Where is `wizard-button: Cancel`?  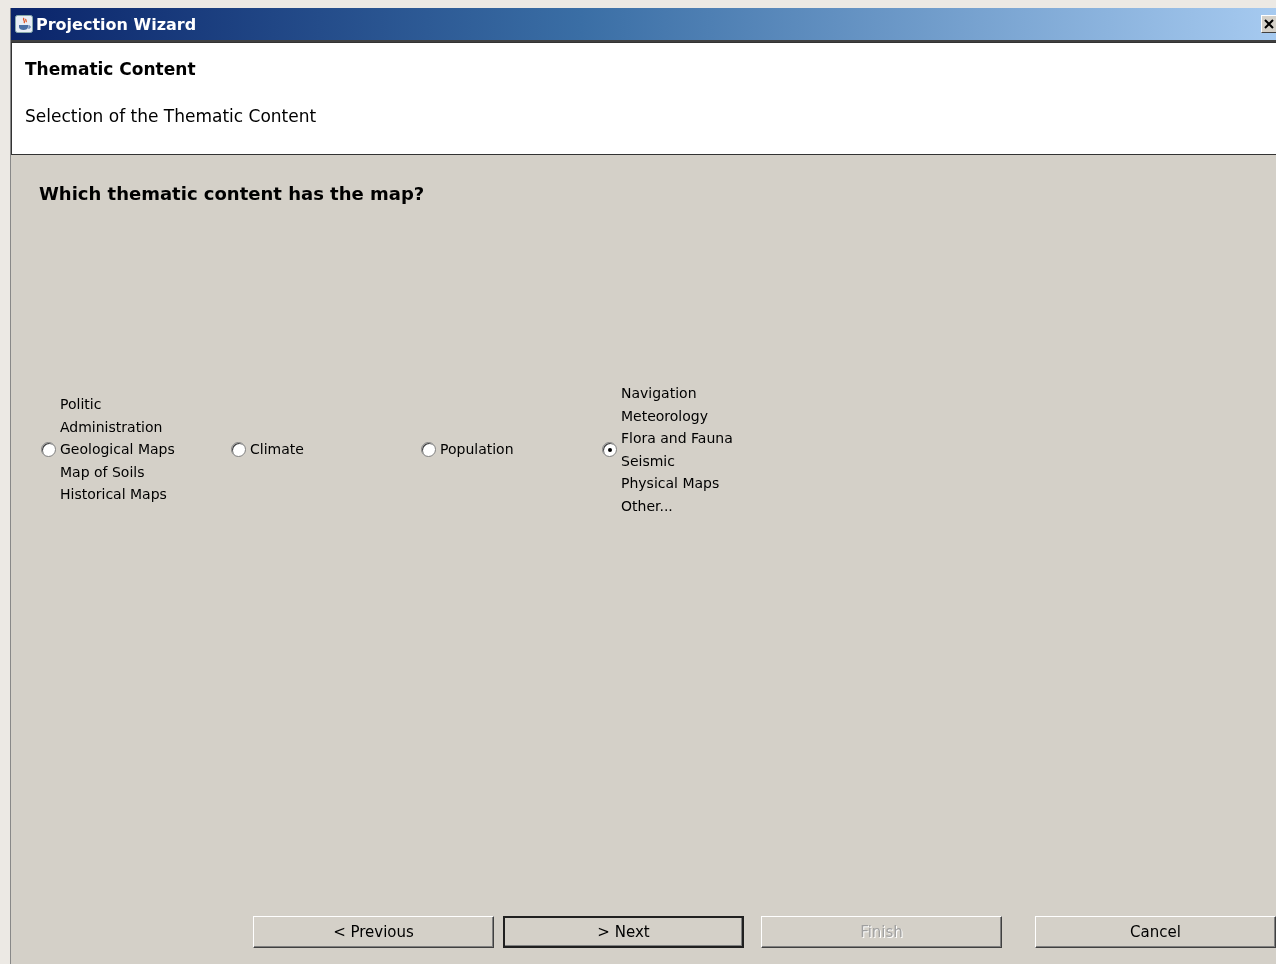 wizard-button: Cancel is located at coordinates (1155, 932).